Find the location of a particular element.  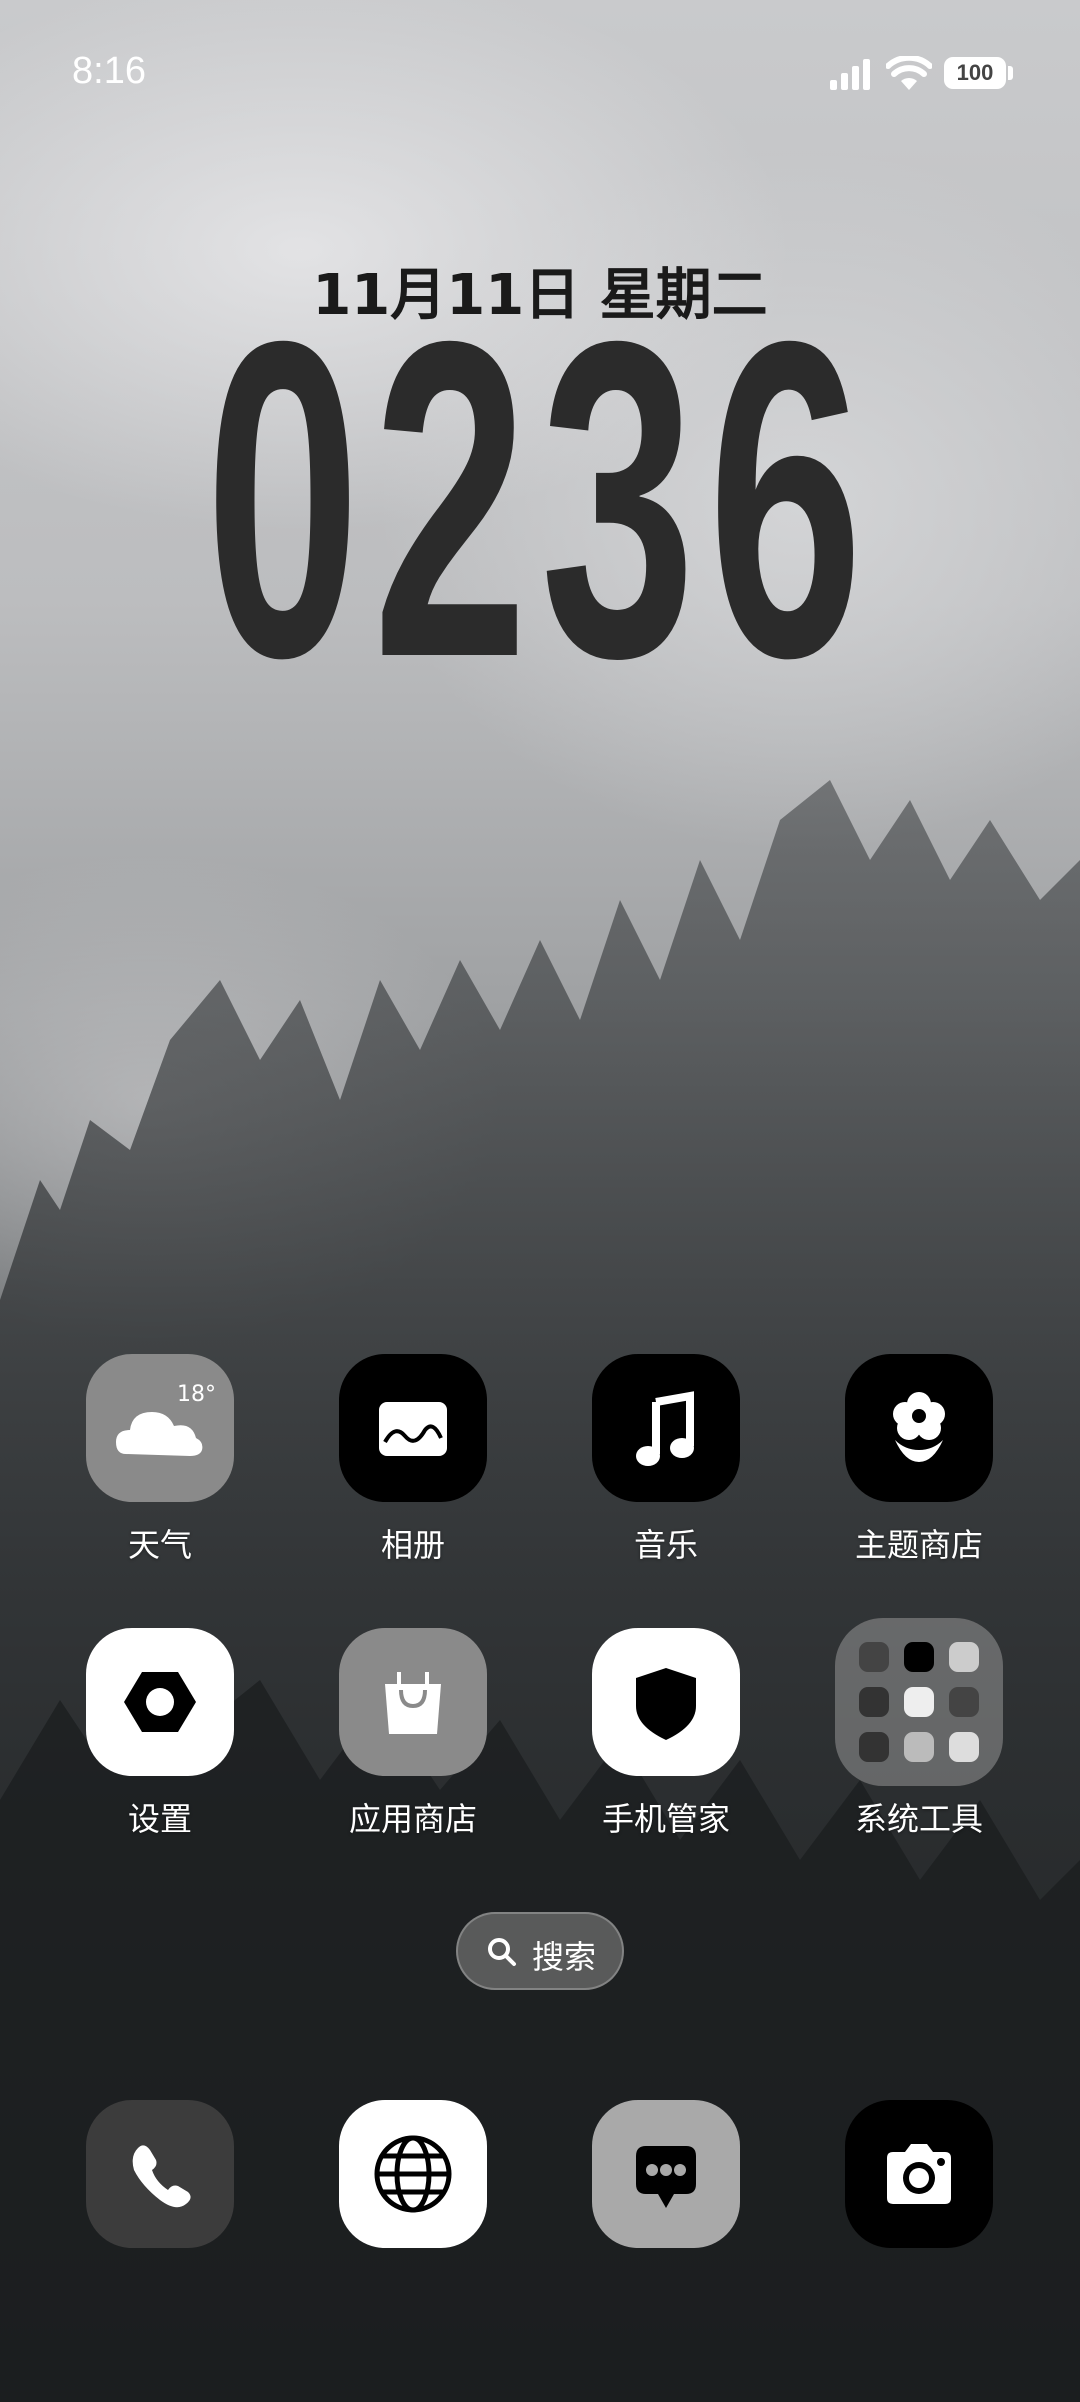

weather-temp: 18° is located at coordinates (196, 1394).